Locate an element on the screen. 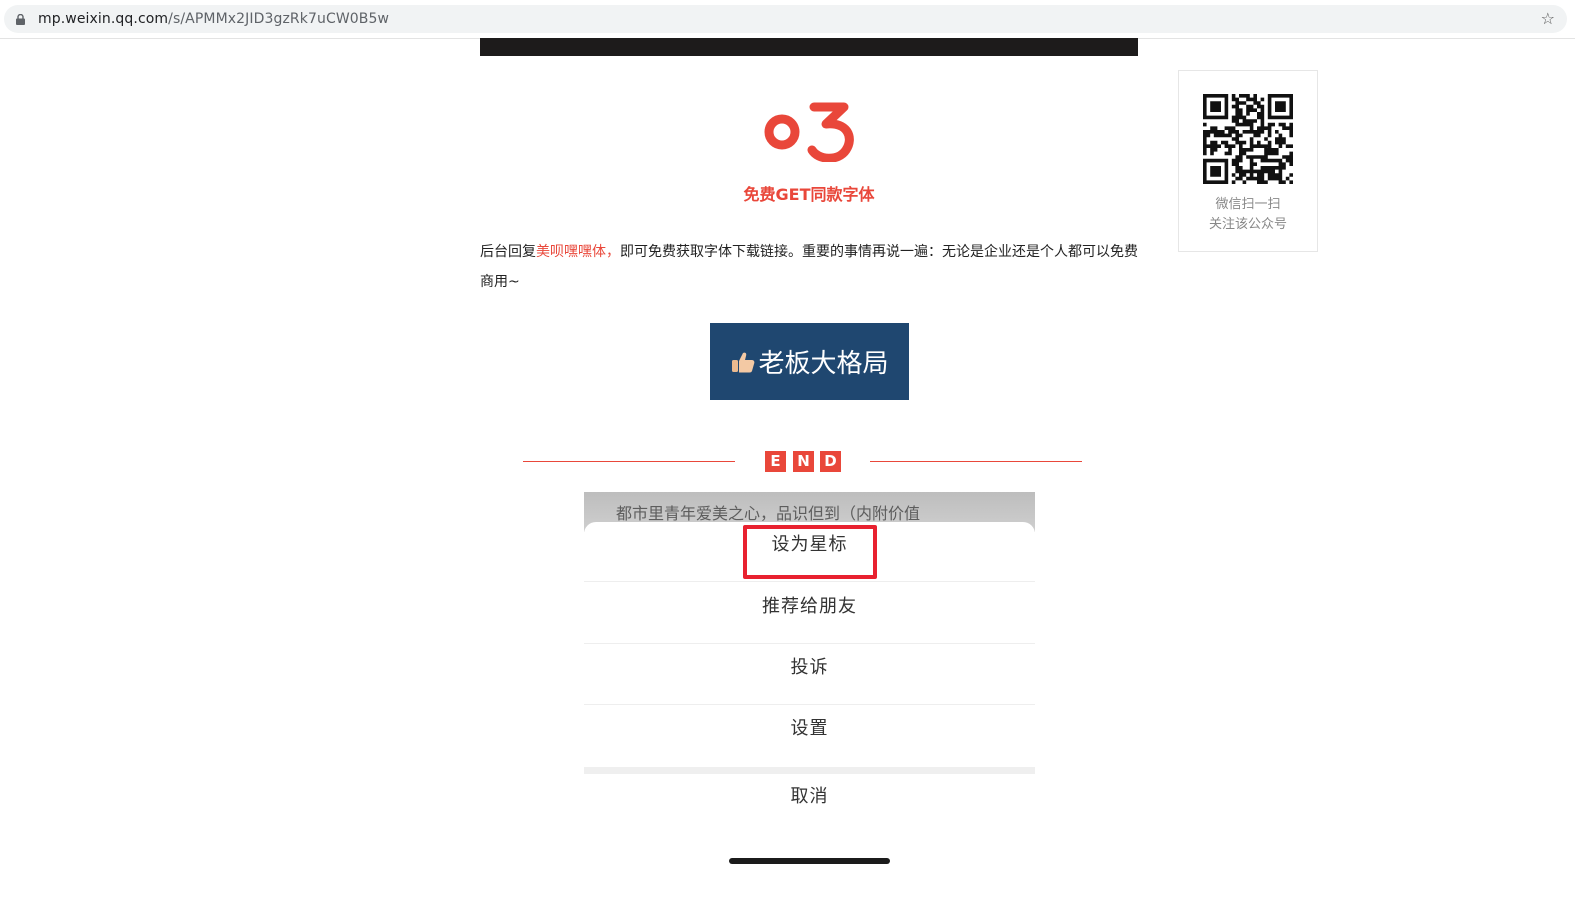 The width and height of the screenshot is (1575, 911). qr-panel: 微信扫一扫 关注该公众号 is located at coordinates (1248, 161).